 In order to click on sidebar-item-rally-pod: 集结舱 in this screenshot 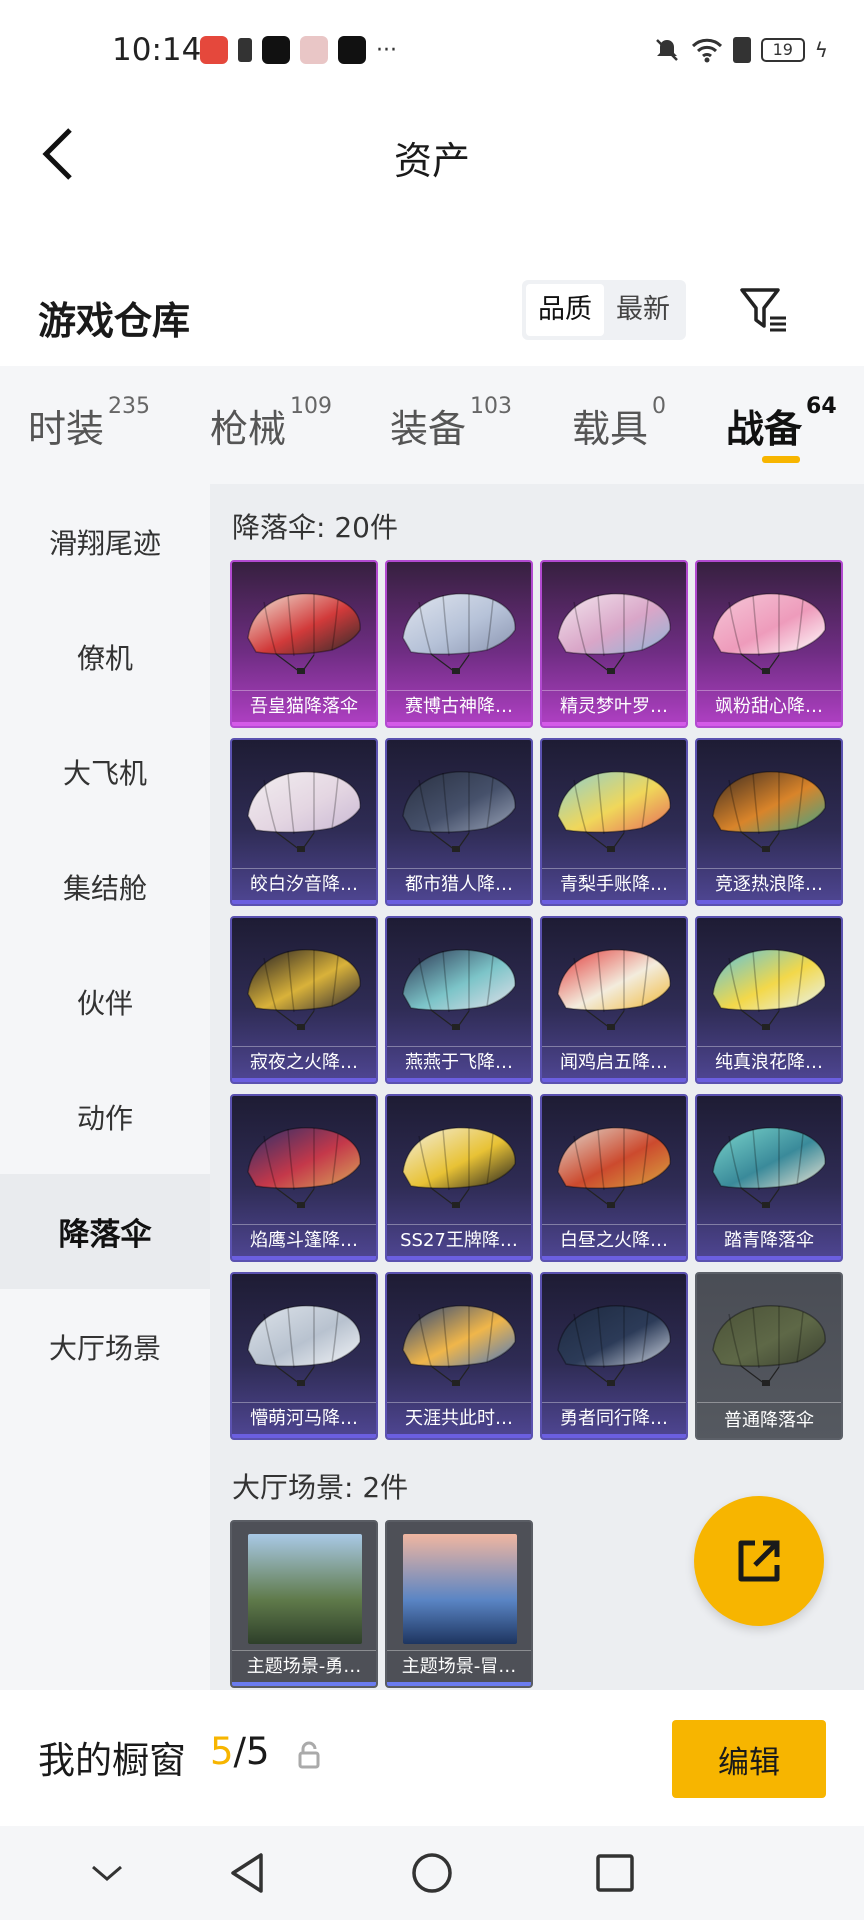, I will do `click(105, 886)`.